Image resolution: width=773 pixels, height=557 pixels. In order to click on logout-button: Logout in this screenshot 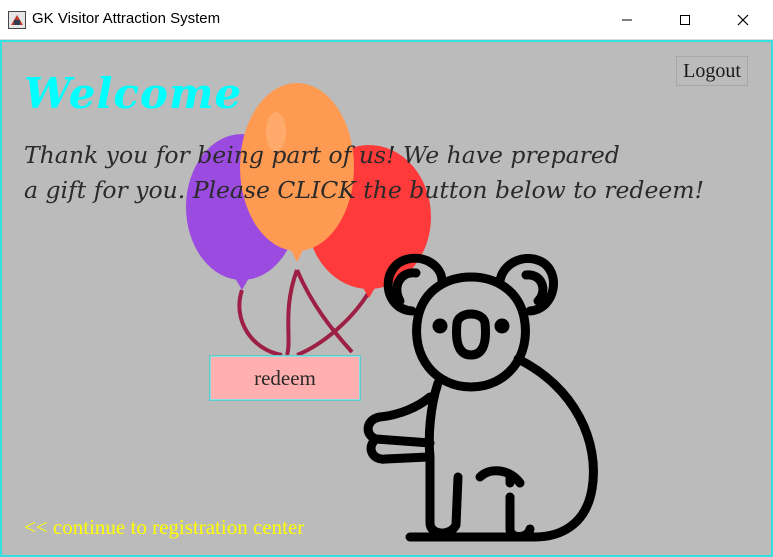, I will do `click(712, 71)`.